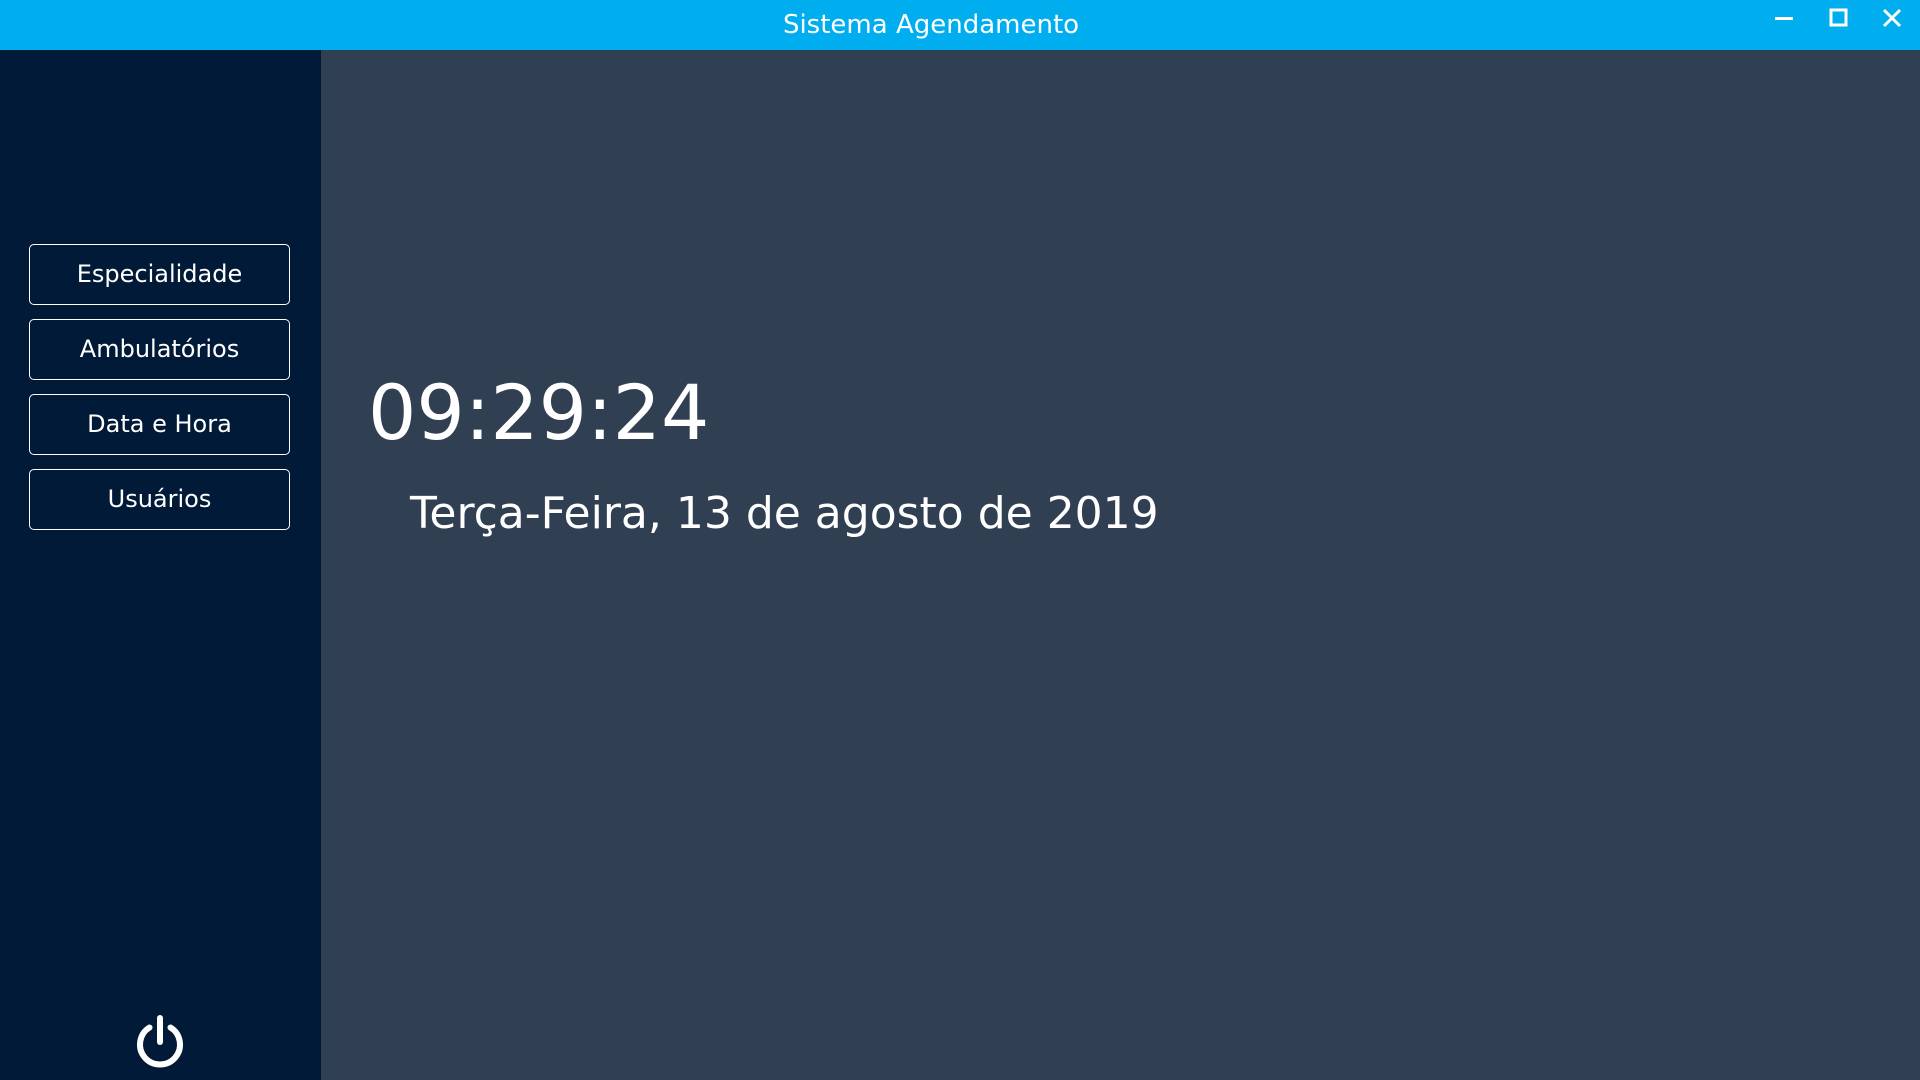  What do you see at coordinates (159, 274) in the screenshot?
I see `especialidade-button: Especialidade` at bounding box center [159, 274].